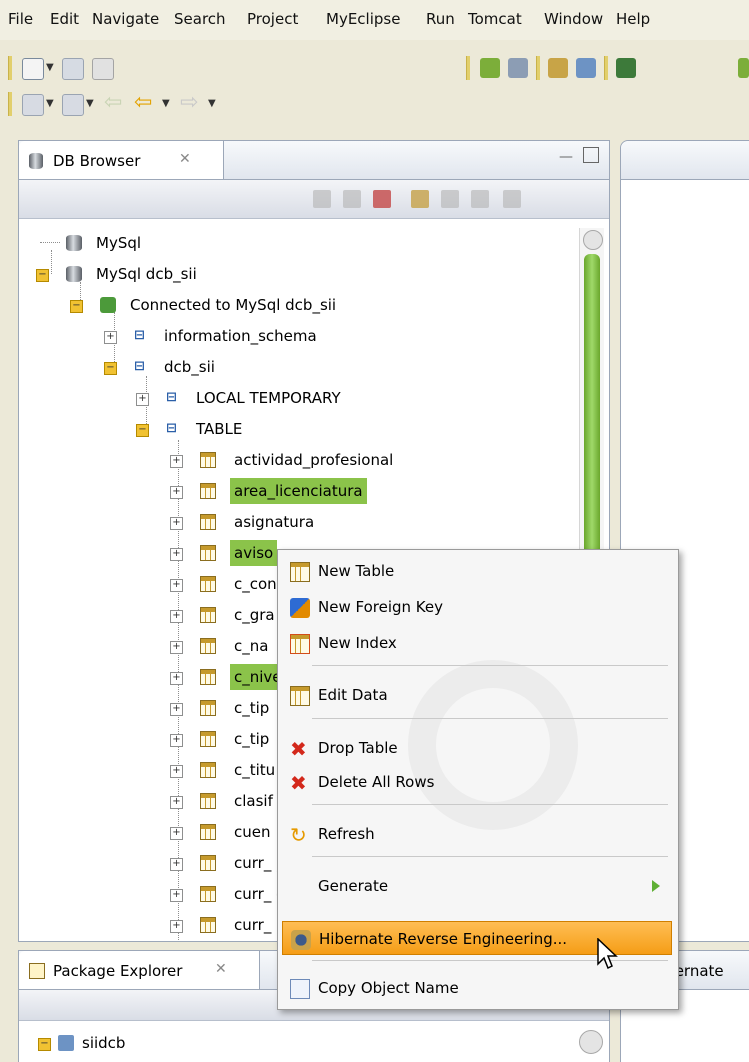  I want to click on run-icon, so click(743, 68).